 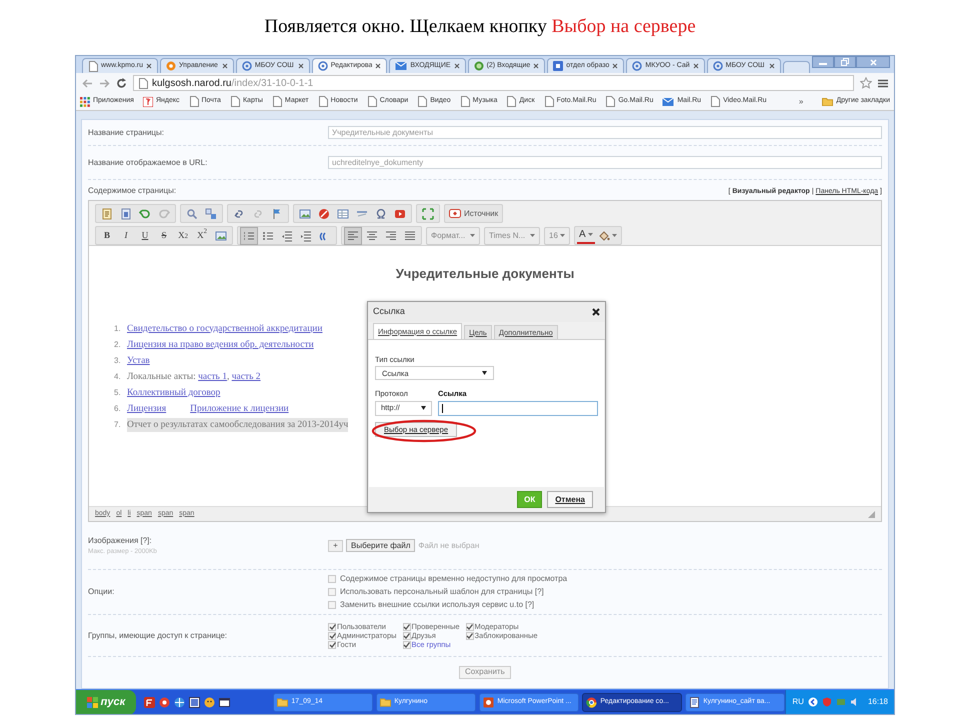 What do you see at coordinates (106, 702) in the screenshot?
I see `start-button: пуск` at bounding box center [106, 702].